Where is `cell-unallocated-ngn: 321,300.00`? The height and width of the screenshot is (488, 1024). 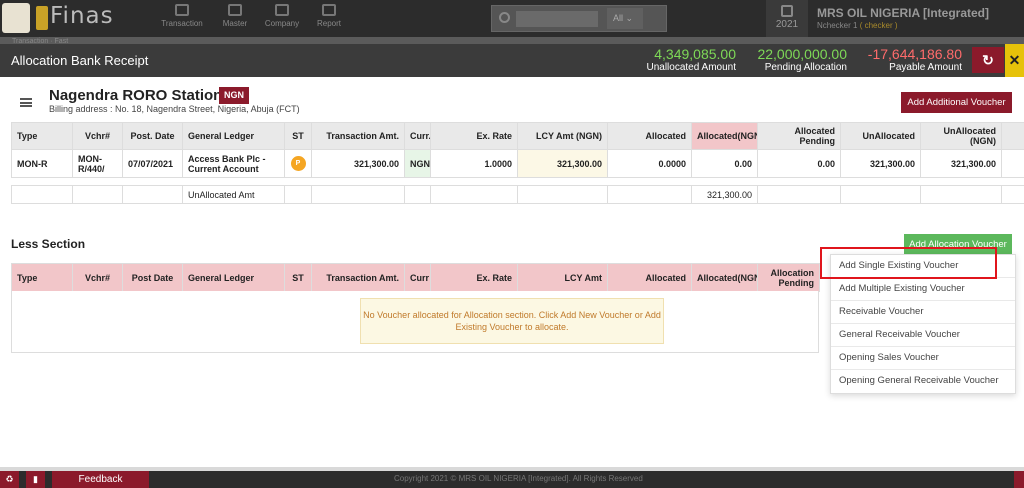
cell-unallocated-ngn: 321,300.00 is located at coordinates (961, 163).